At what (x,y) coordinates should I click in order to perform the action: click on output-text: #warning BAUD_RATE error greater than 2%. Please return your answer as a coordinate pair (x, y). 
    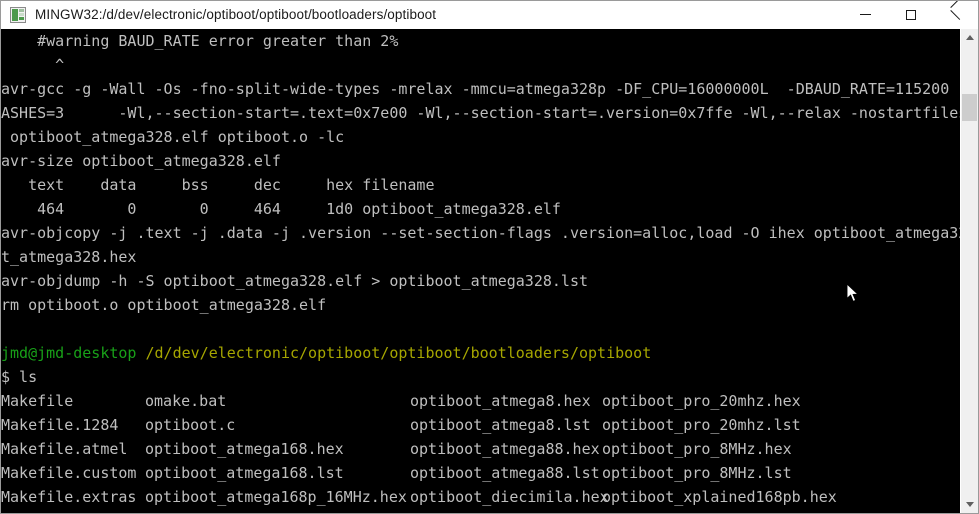
    Looking at the image, I should click on (200, 41).